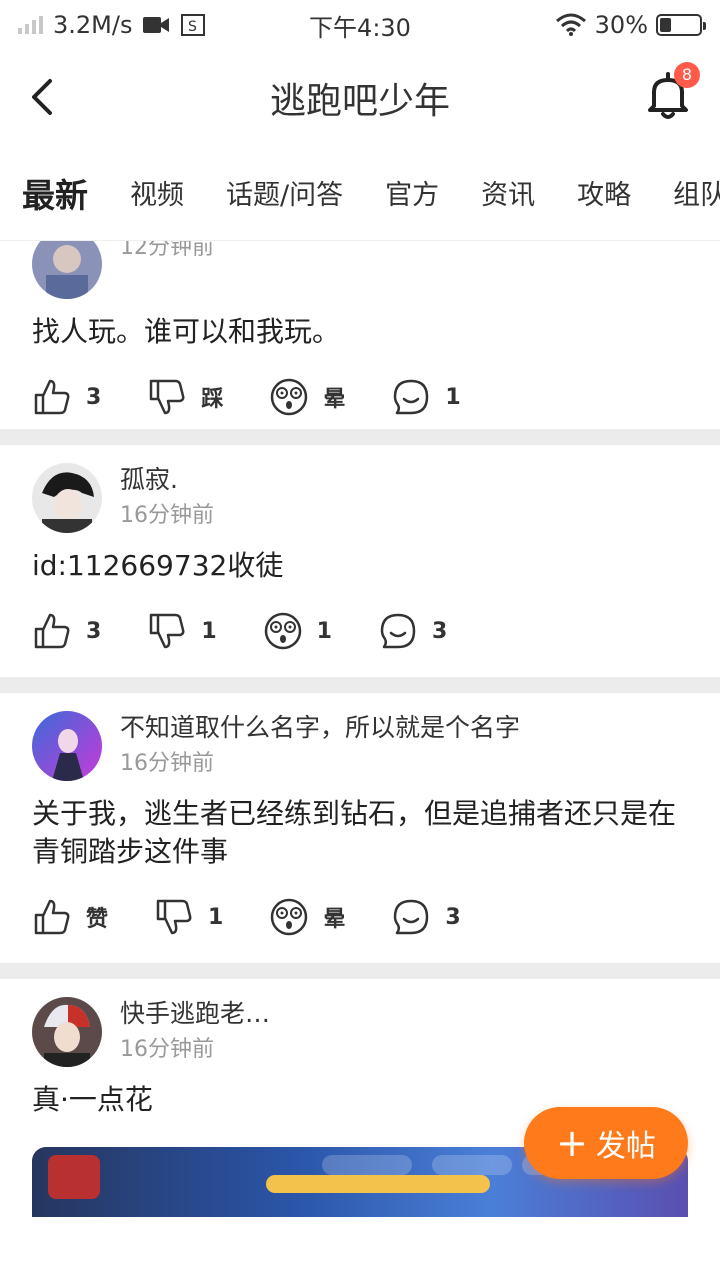 This screenshot has height=1280, width=720. What do you see at coordinates (696, 192) in the screenshot?
I see `tab-team: 组队` at bounding box center [696, 192].